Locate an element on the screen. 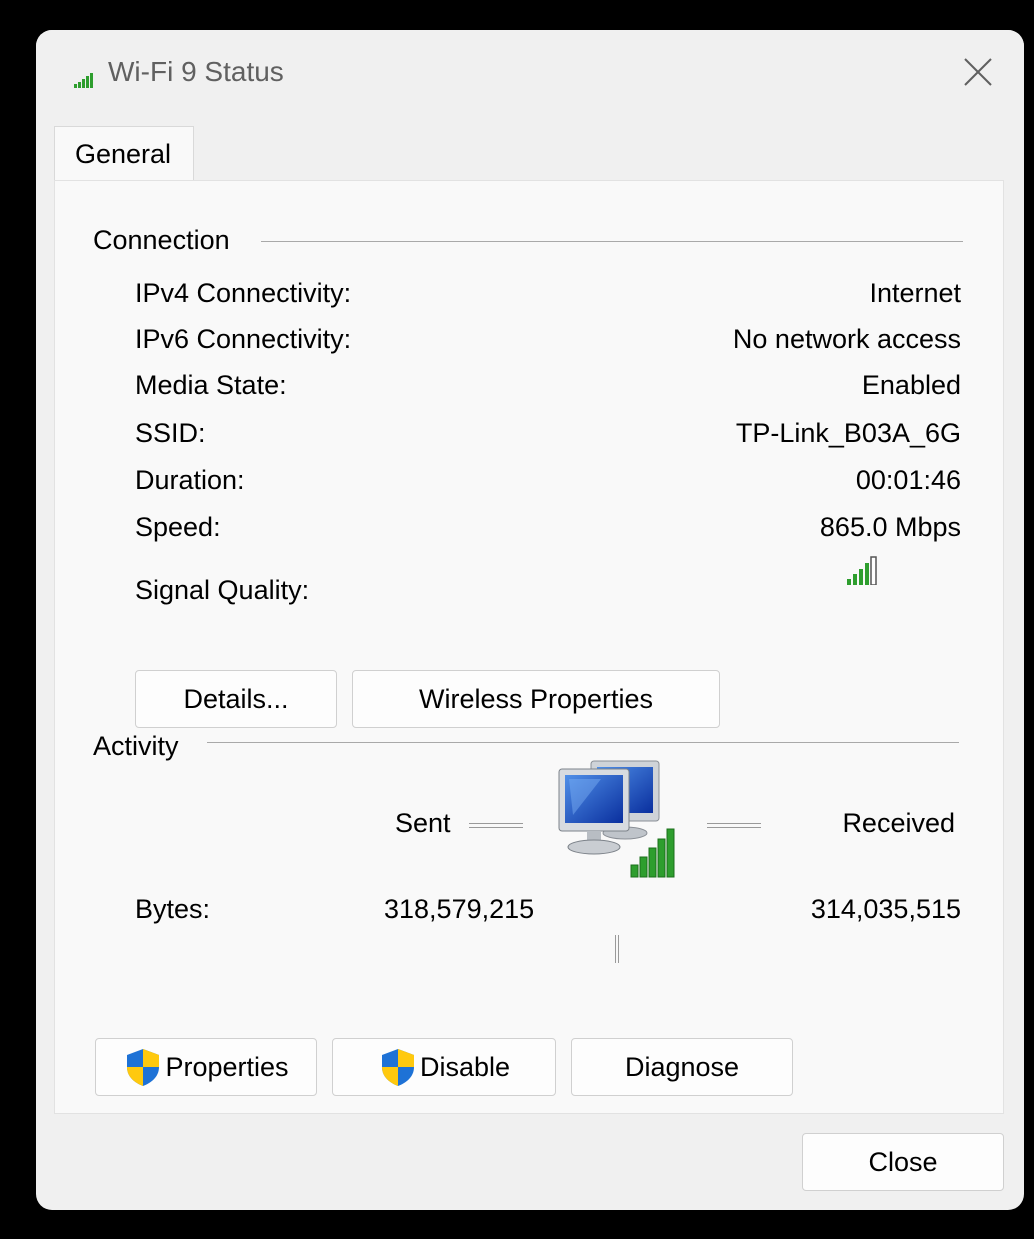 This screenshot has height=1239, width=1034. ssid-value: TP-Link_B03A_6G is located at coordinates (848, 433).